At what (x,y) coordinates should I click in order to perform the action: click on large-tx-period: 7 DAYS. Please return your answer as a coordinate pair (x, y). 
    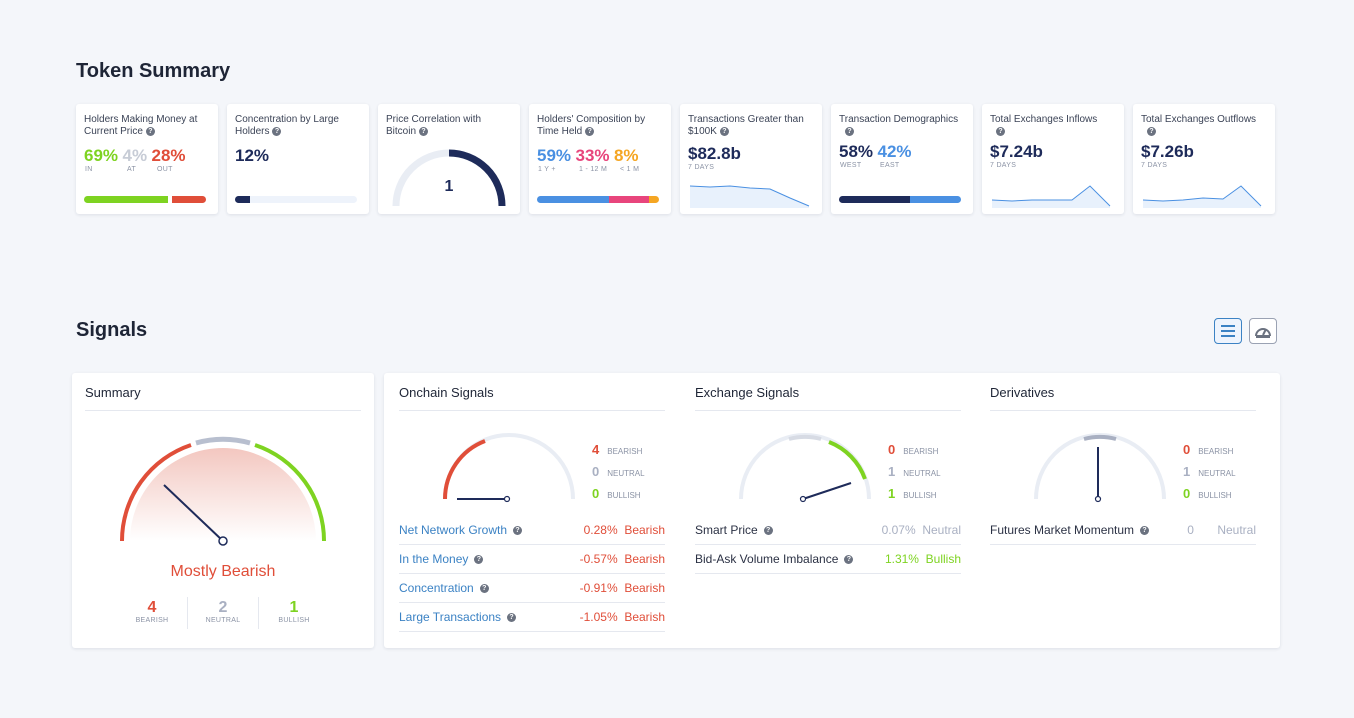
    Looking at the image, I should click on (701, 167).